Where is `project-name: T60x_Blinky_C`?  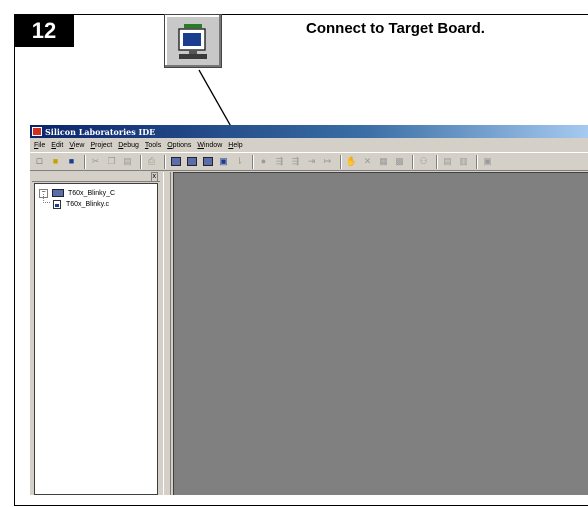 project-name: T60x_Blinky_C is located at coordinates (92, 193).